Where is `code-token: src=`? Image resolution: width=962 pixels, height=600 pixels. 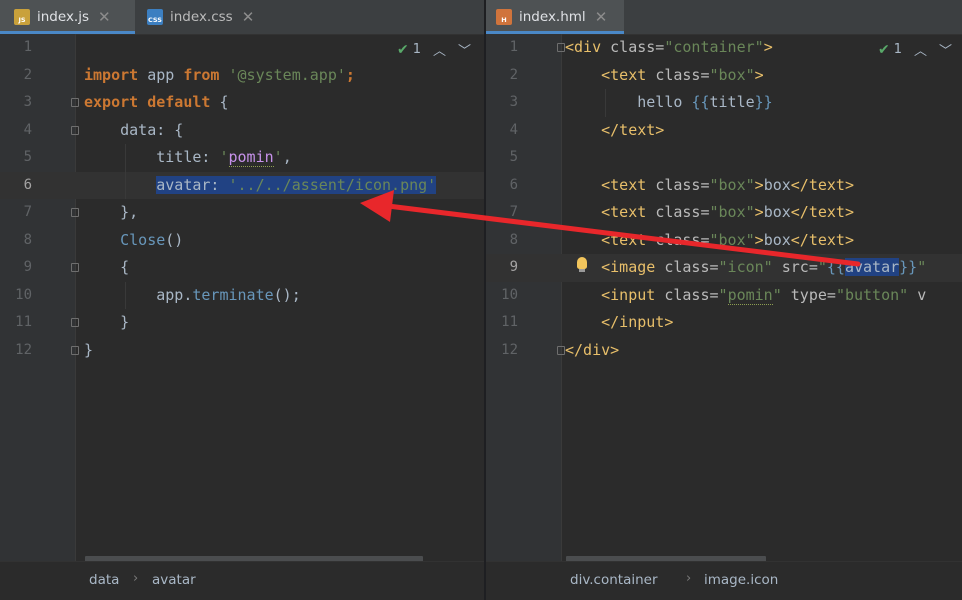 code-token: src= is located at coordinates (795, 267).